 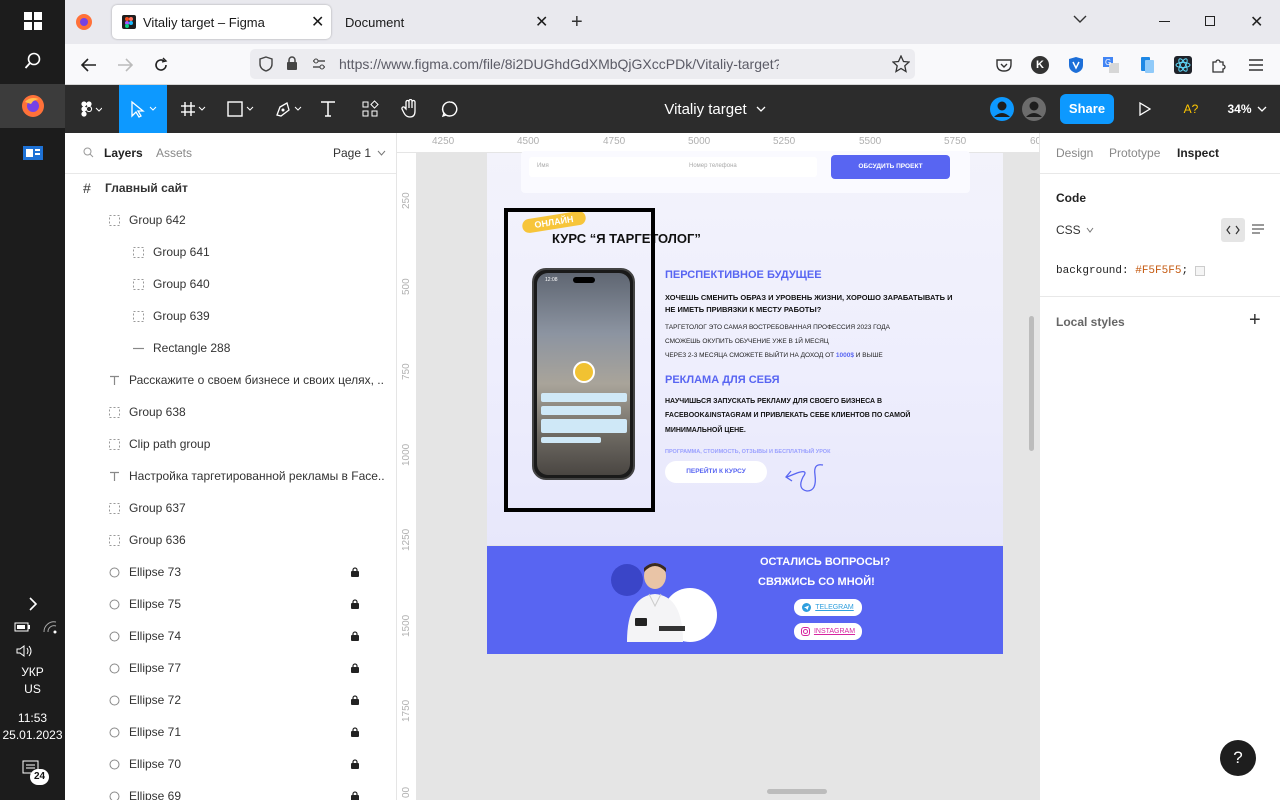 I want to click on page-selector: Page 1, so click(x=359, y=153).